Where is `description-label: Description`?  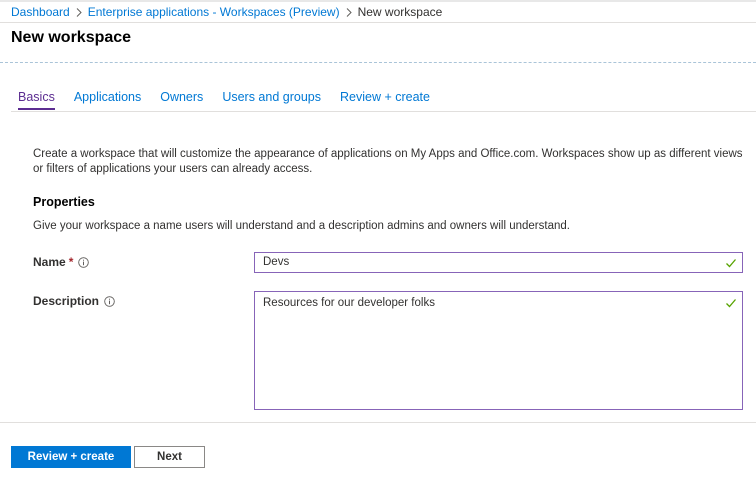 description-label: Description is located at coordinates (66, 301).